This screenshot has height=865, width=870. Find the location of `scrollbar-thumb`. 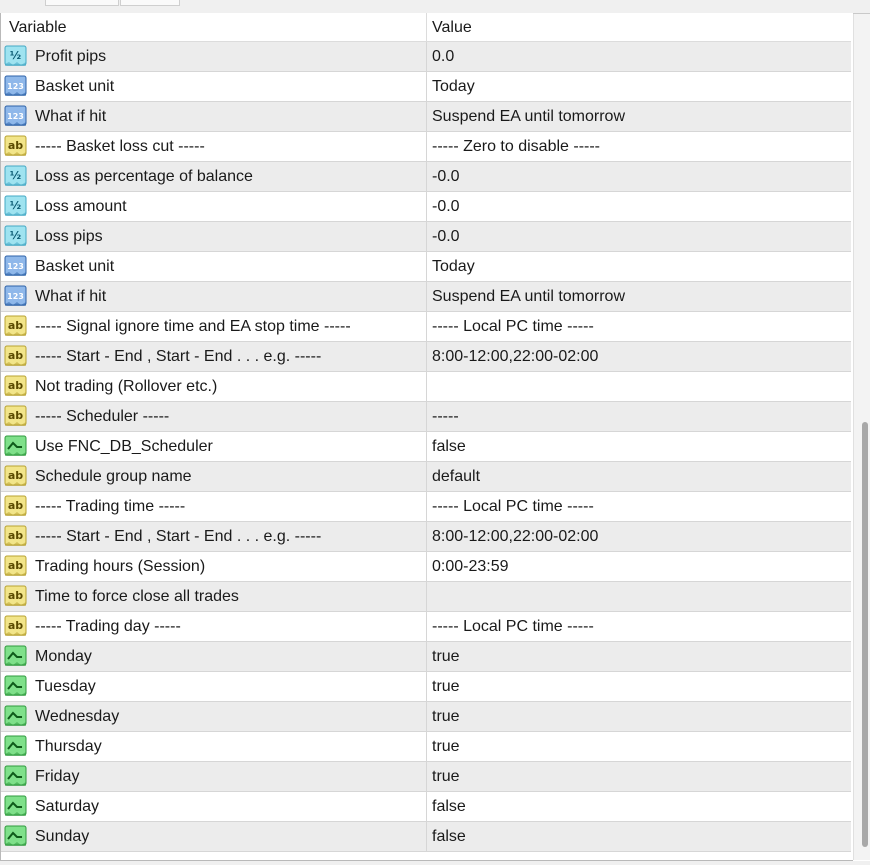

scrollbar-thumb is located at coordinates (865, 634).